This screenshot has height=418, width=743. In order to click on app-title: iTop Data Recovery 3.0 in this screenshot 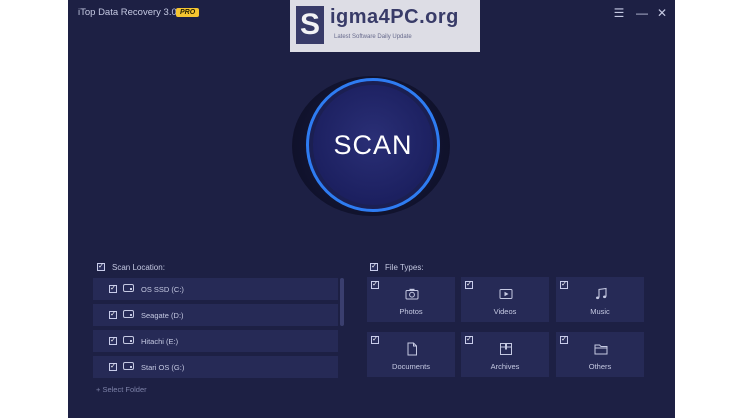, I will do `click(127, 12)`.